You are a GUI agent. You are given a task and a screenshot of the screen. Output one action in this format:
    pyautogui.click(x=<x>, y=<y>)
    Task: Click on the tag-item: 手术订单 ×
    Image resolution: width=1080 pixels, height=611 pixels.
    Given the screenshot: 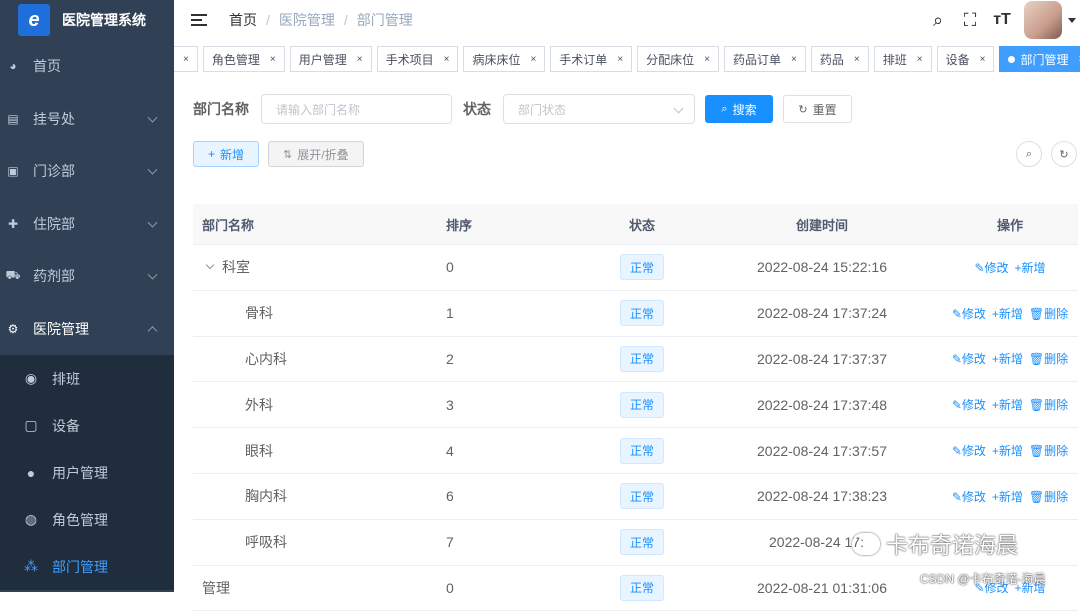 What is the action you would take?
    pyautogui.click(x=591, y=59)
    